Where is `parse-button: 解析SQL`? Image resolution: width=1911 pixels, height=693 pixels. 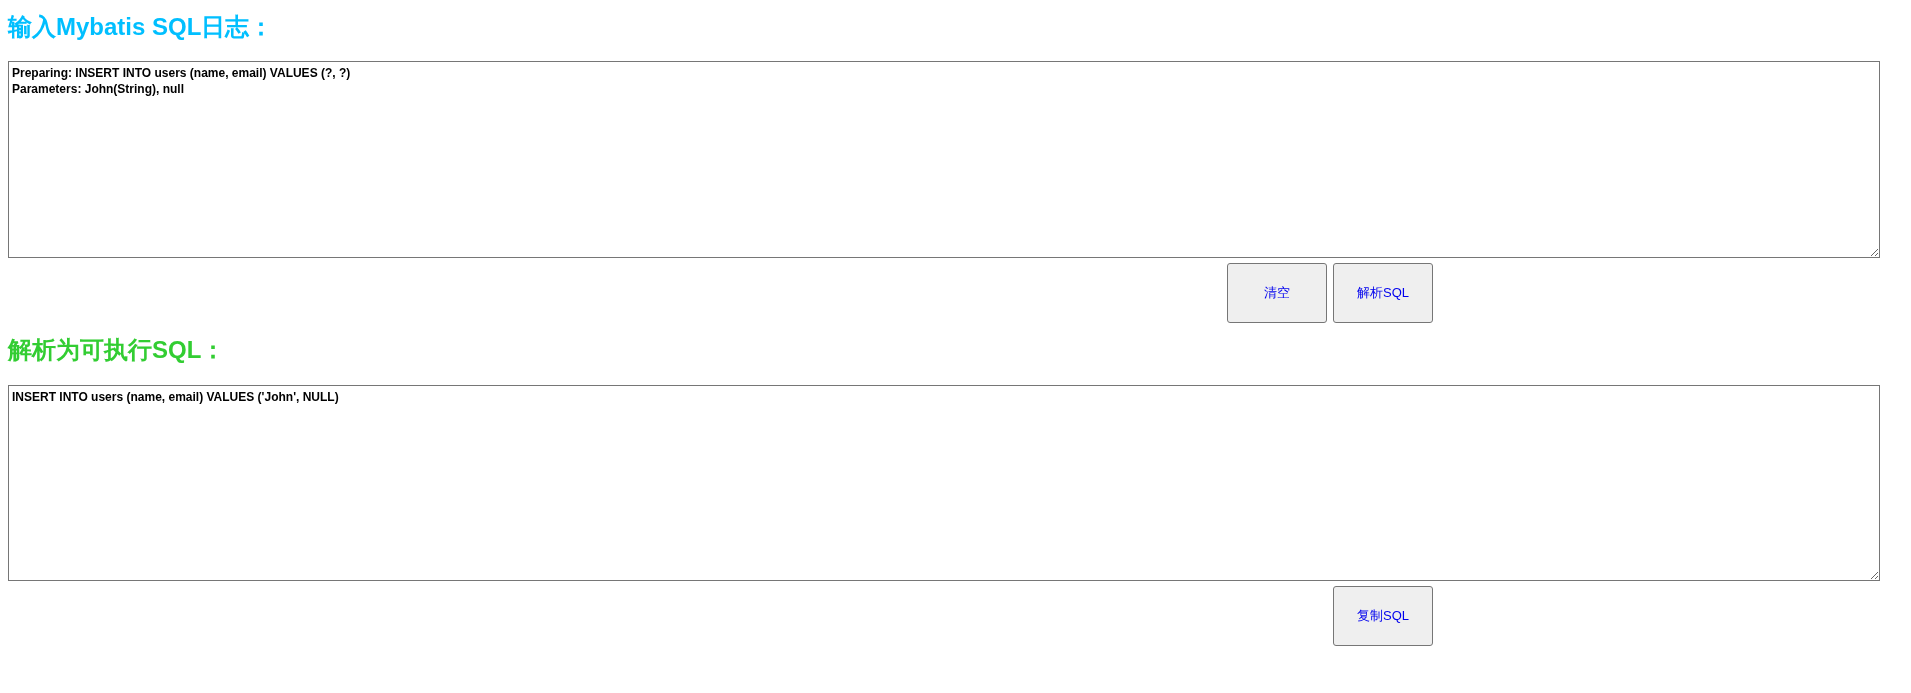
parse-button: 解析SQL is located at coordinates (1383, 293).